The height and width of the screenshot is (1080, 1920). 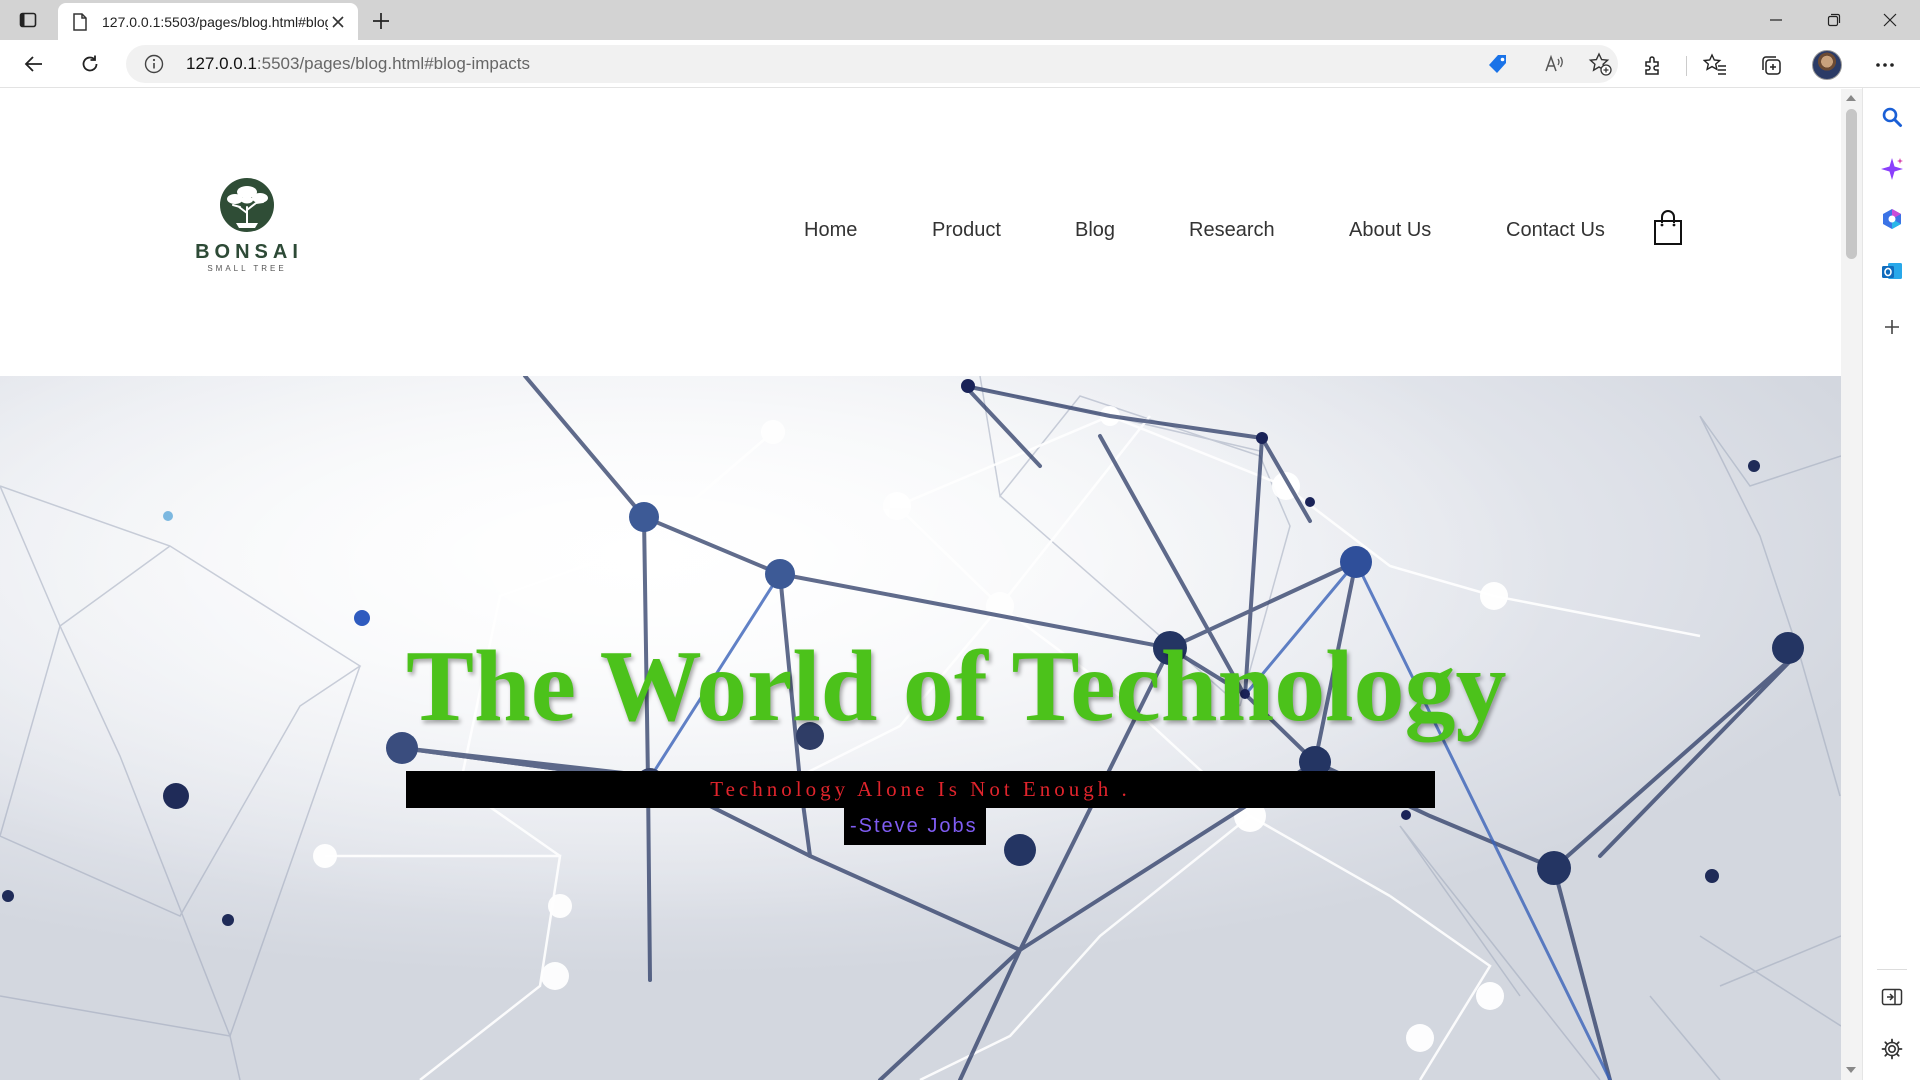 I want to click on toolbar-divider, so click(x=1686, y=66).